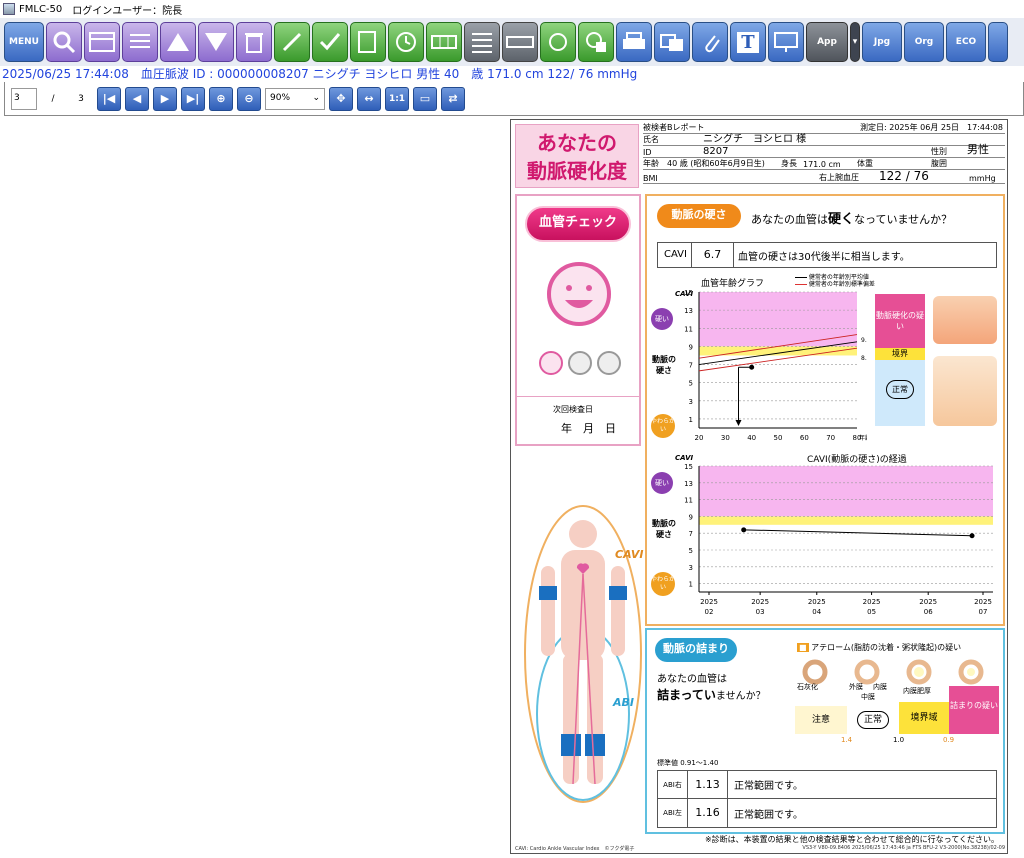  I want to click on y-tick-label: 13, so click(688, 484).